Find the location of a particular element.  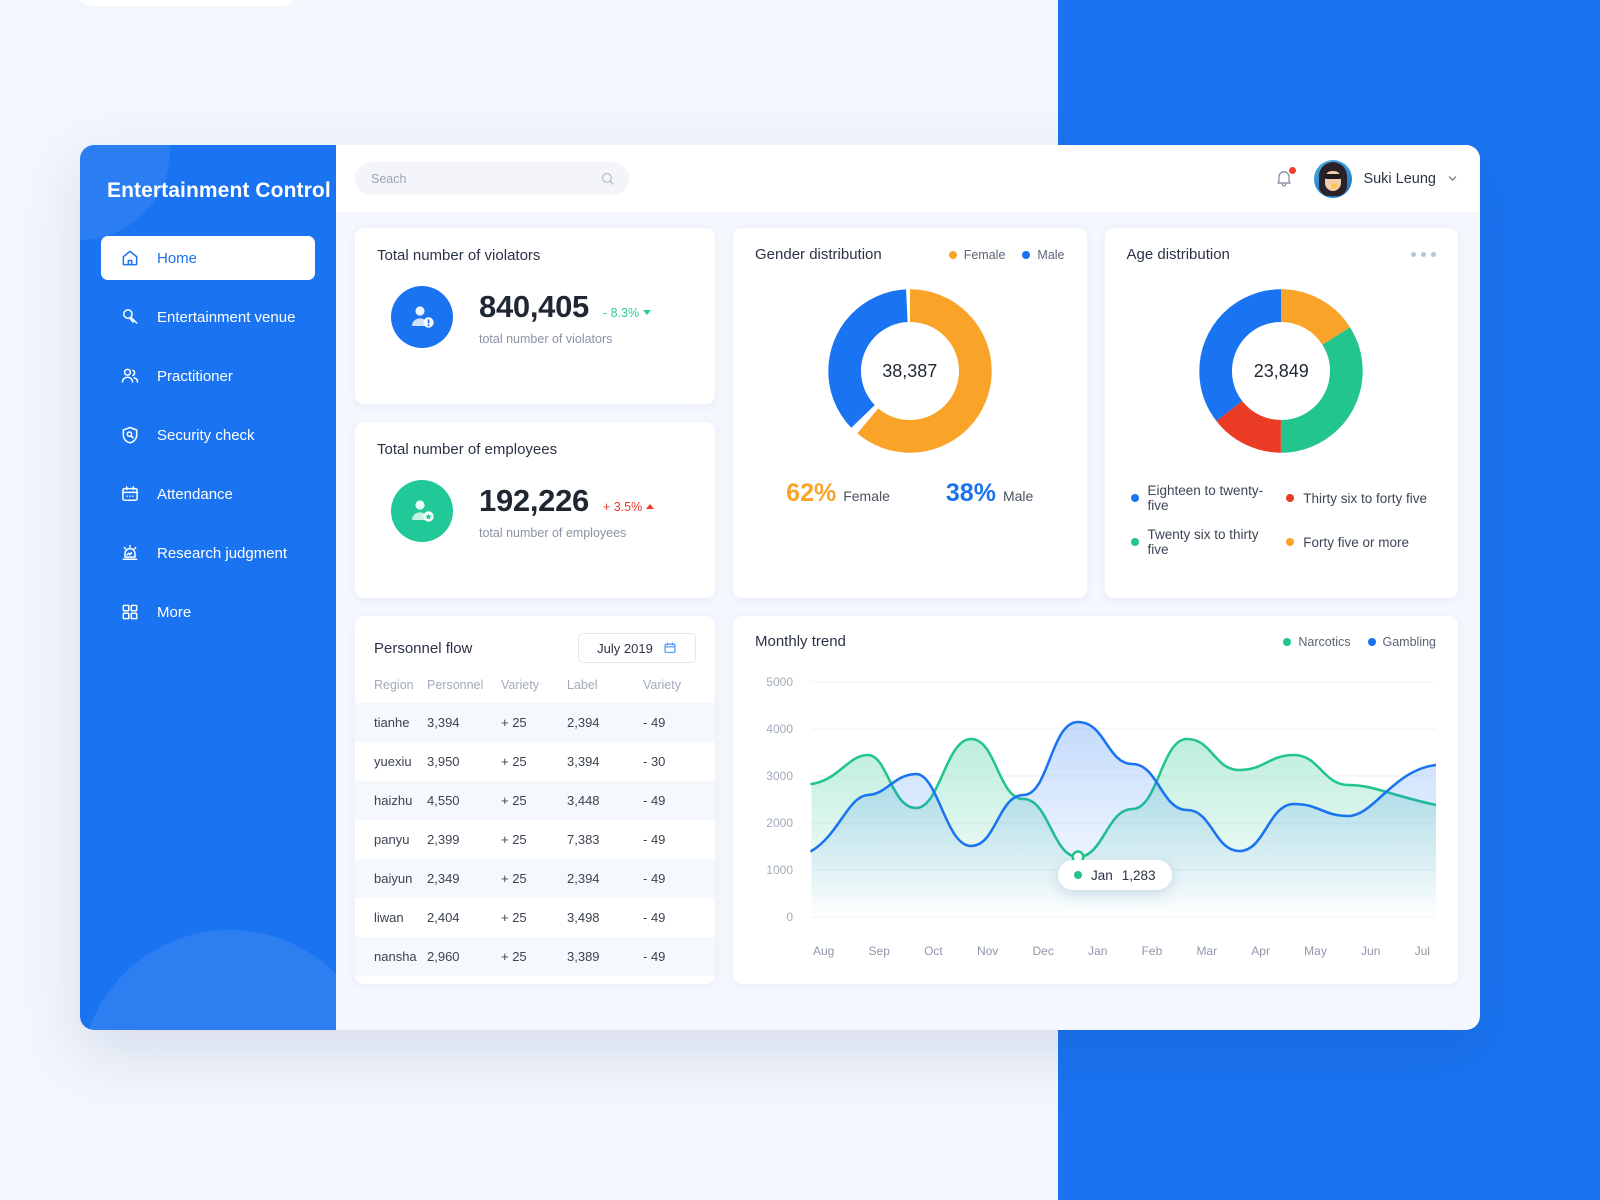

cell-region: haizhu is located at coordinates (391, 800).